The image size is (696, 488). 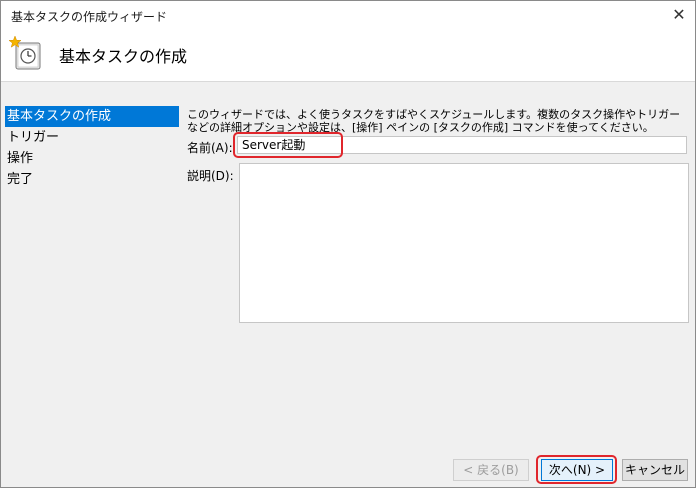 I want to click on window-title: 基本タスクの作成ウィザード, so click(x=89, y=17).